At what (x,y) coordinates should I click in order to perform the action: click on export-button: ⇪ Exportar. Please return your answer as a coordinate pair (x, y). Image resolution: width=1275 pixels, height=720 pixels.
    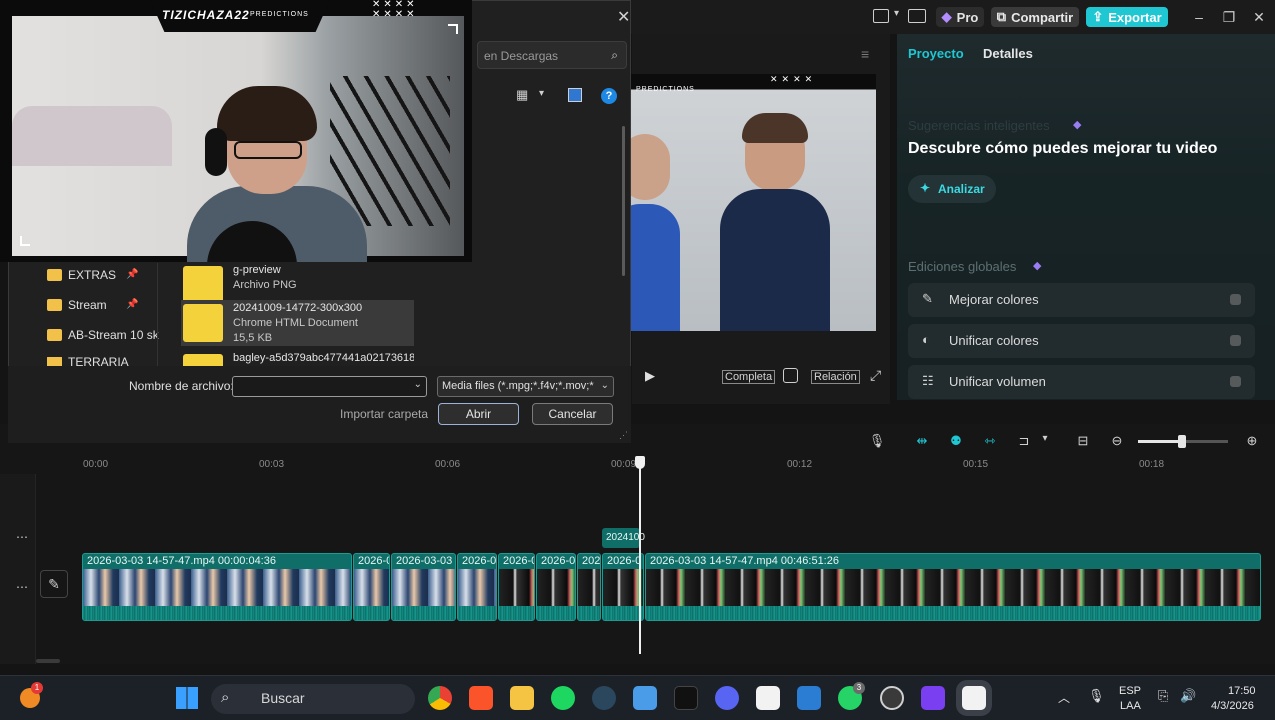
    Looking at the image, I should click on (1127, 17).